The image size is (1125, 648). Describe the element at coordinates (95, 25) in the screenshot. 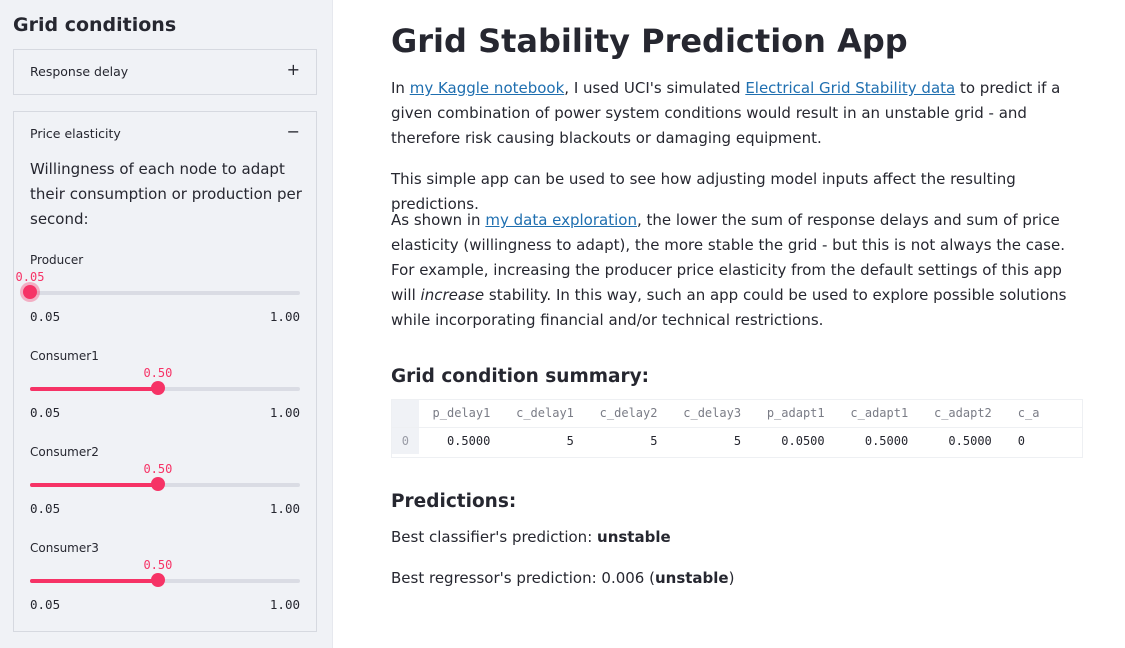

I see `sidebar-title: Grid conditions` at that location.